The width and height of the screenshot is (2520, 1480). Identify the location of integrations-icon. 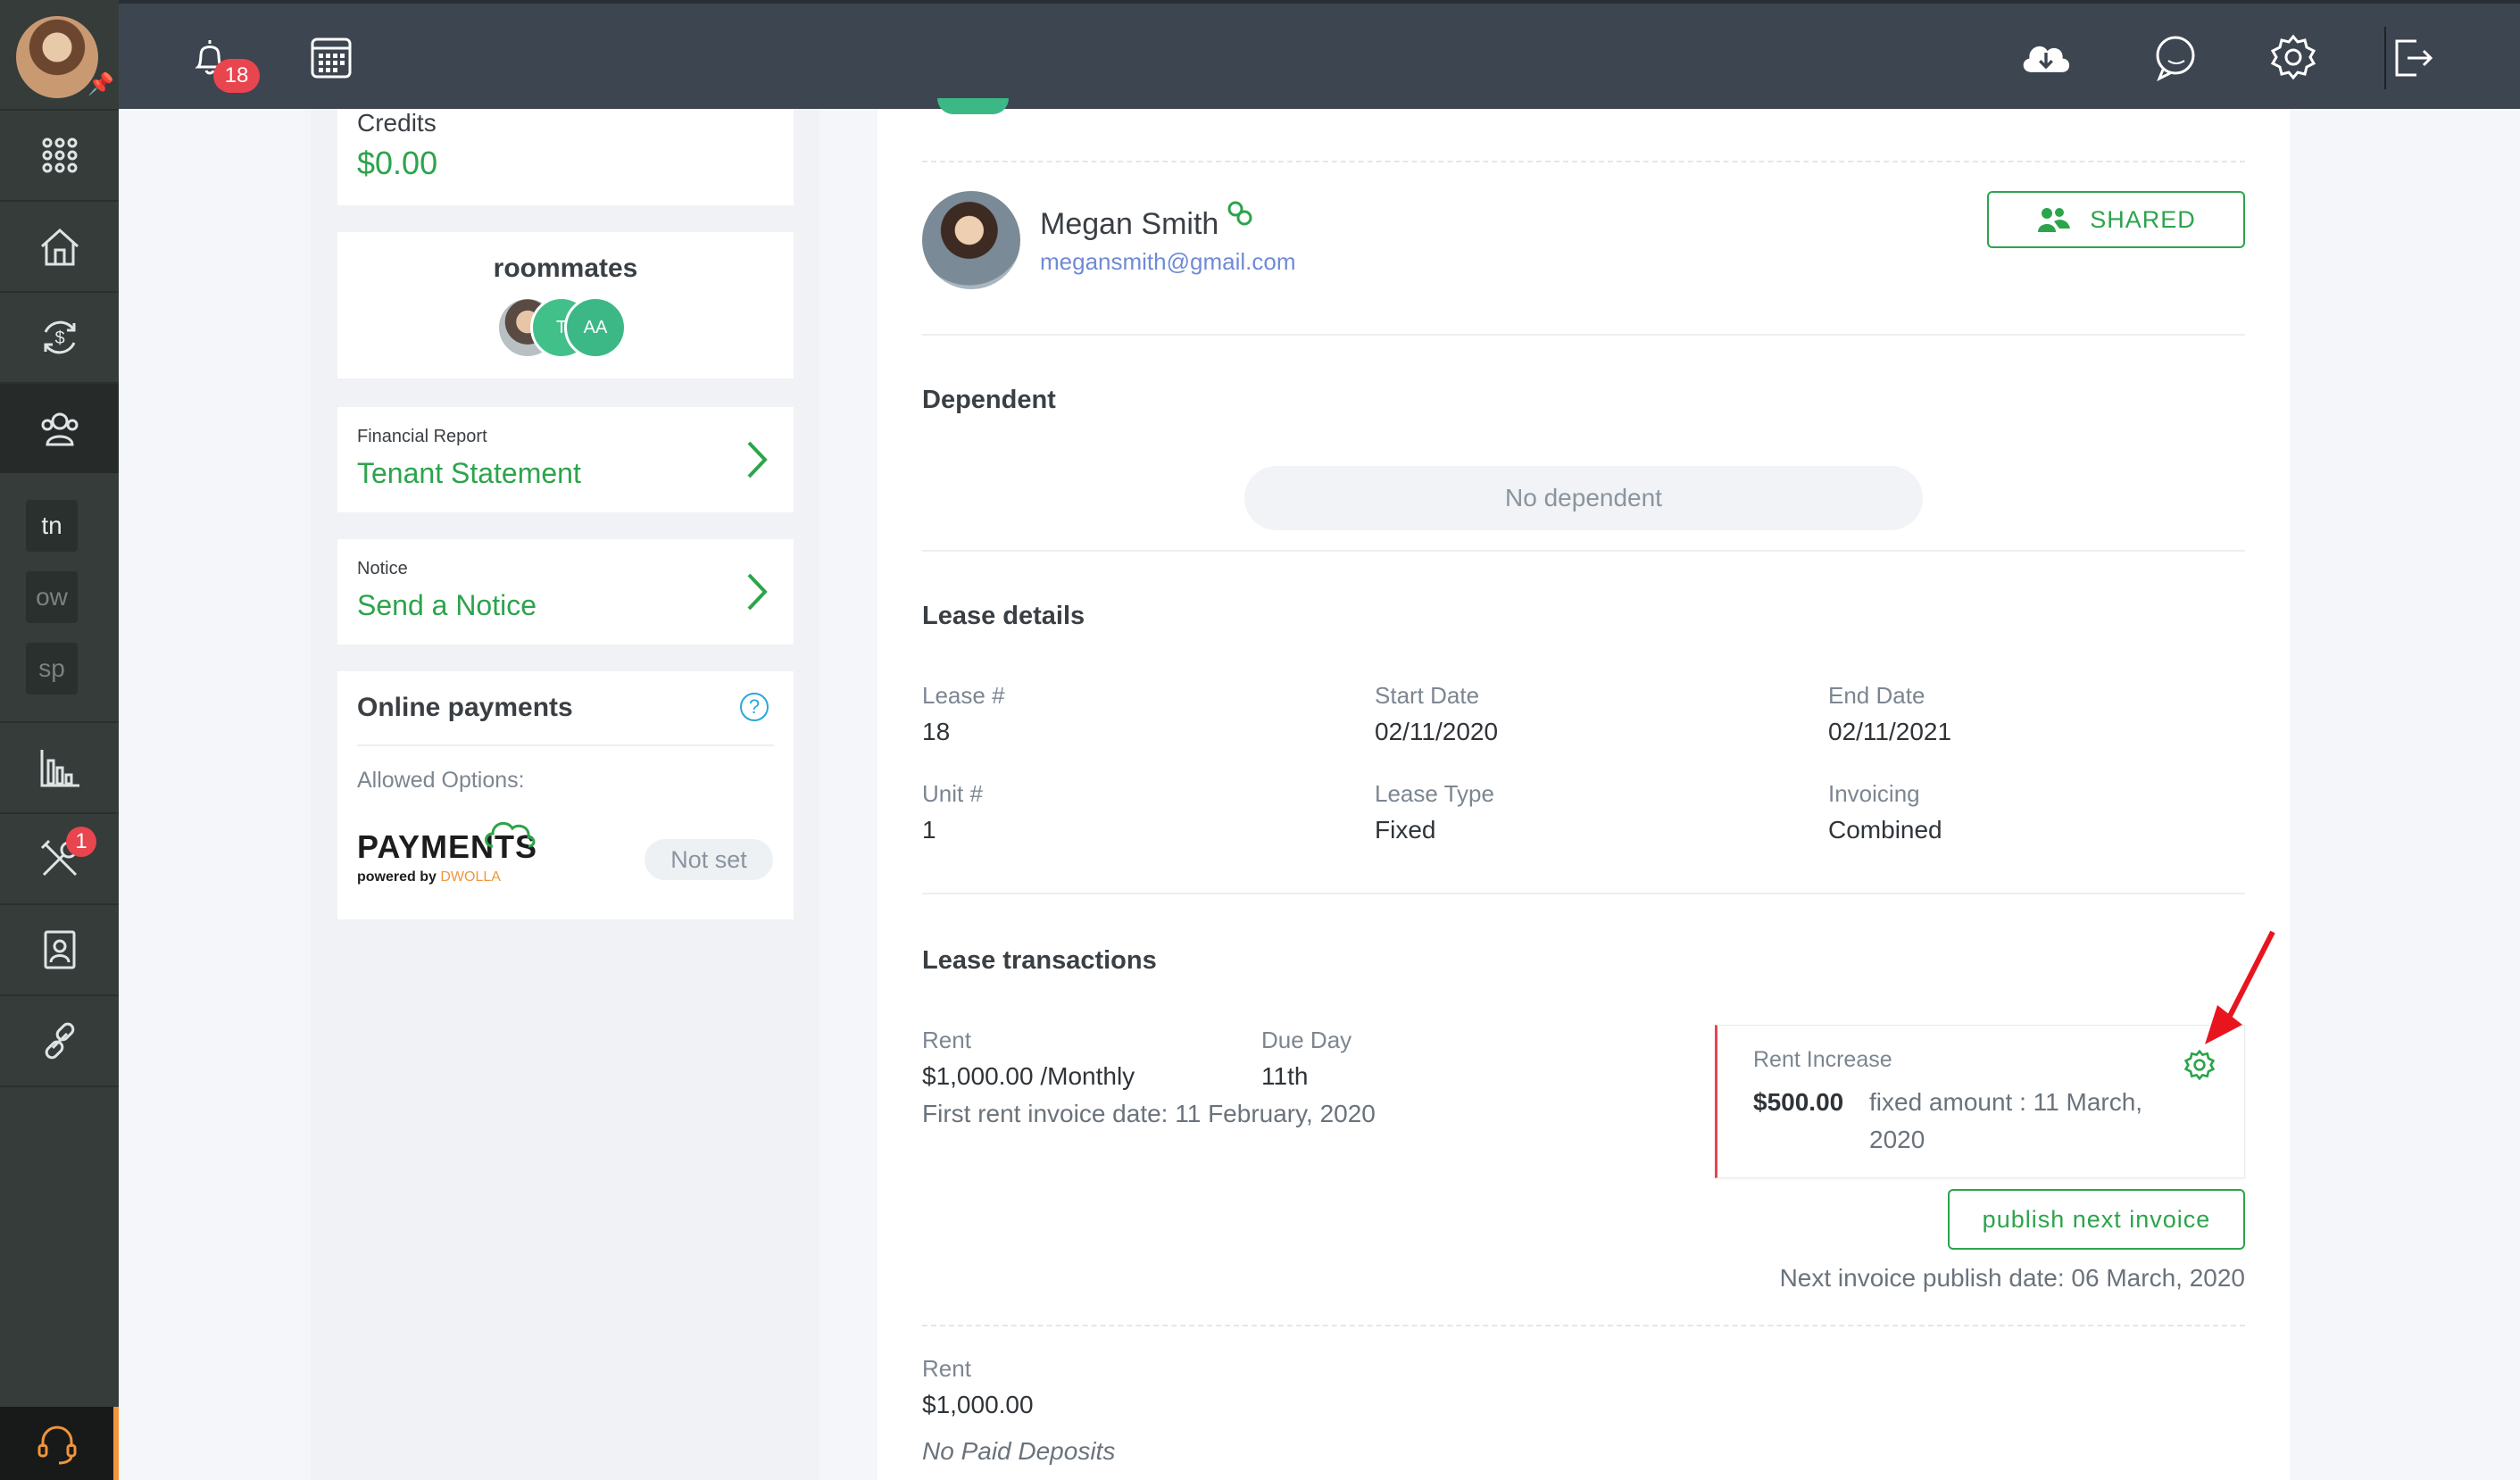
(60, 1040).